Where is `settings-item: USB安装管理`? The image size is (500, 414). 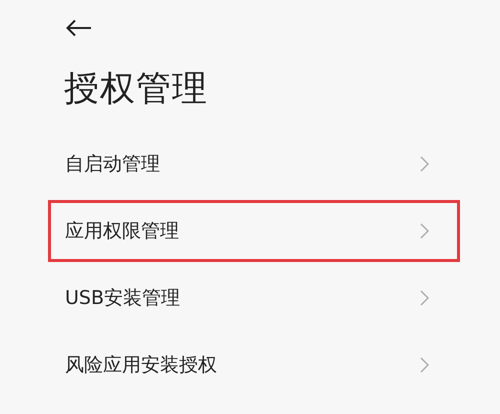 settings-item: USB安装管理 is located at coordinates (254, 298).